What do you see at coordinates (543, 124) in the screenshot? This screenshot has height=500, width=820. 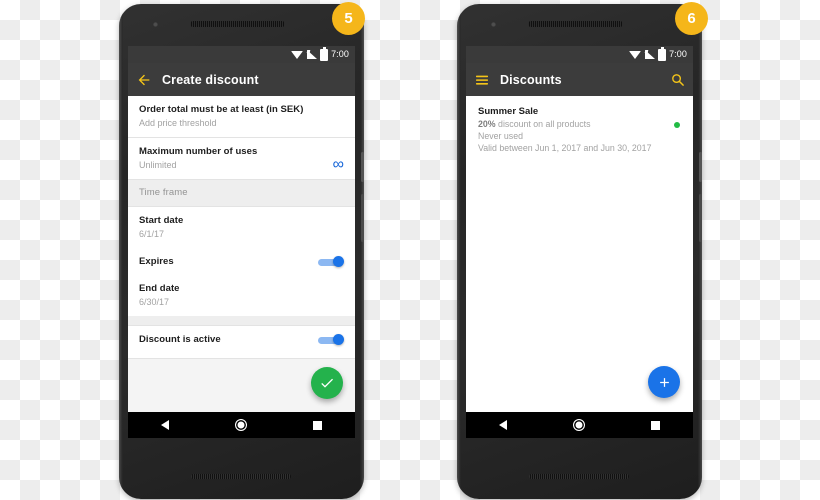 I see `discount-description-text: discount on all products` at bounding box center [543, 124].